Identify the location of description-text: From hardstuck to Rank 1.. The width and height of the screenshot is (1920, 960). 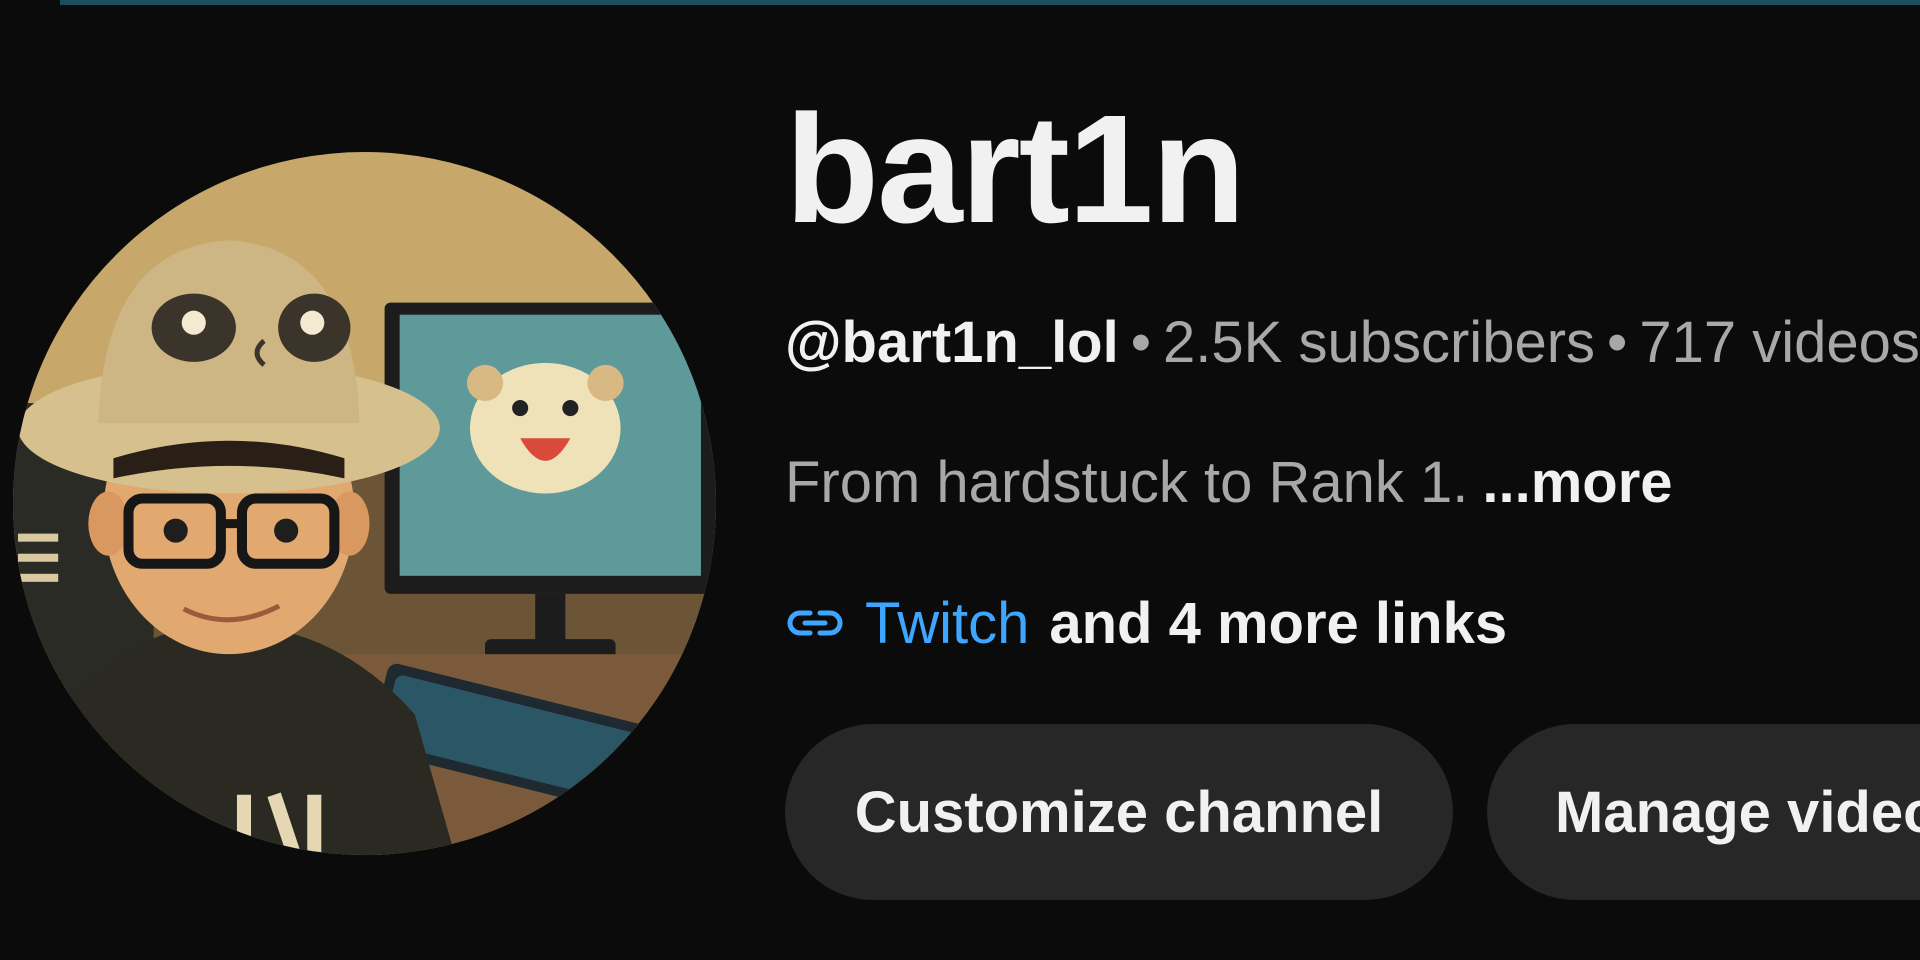
(1127, 482).